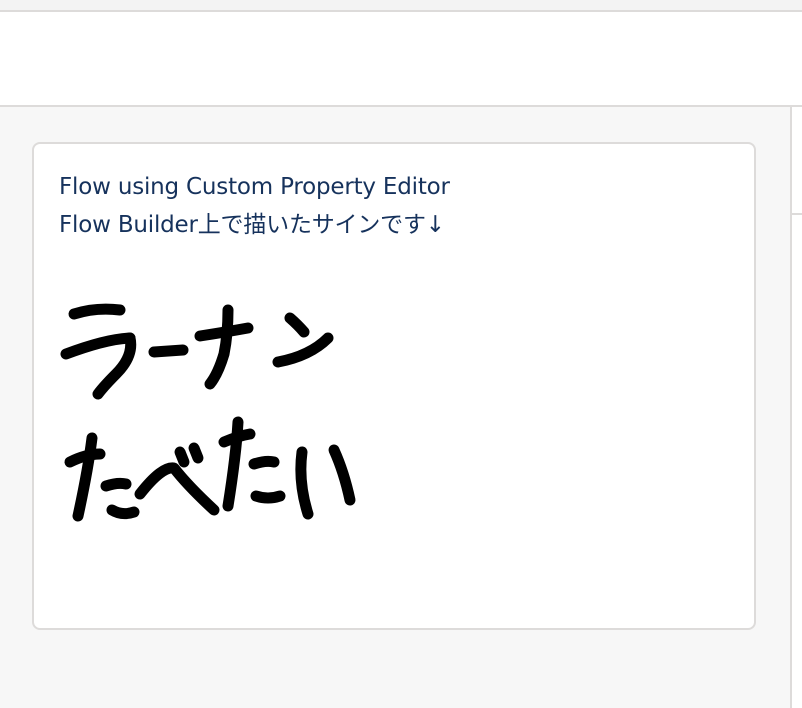 The height and width of the screenshot is (708, 802). What do you see at coordinates (254, 187) in the screenshot?
I see `display-text-line-1: Flow using Custom Property Editor` at bounding box center [254, 187].